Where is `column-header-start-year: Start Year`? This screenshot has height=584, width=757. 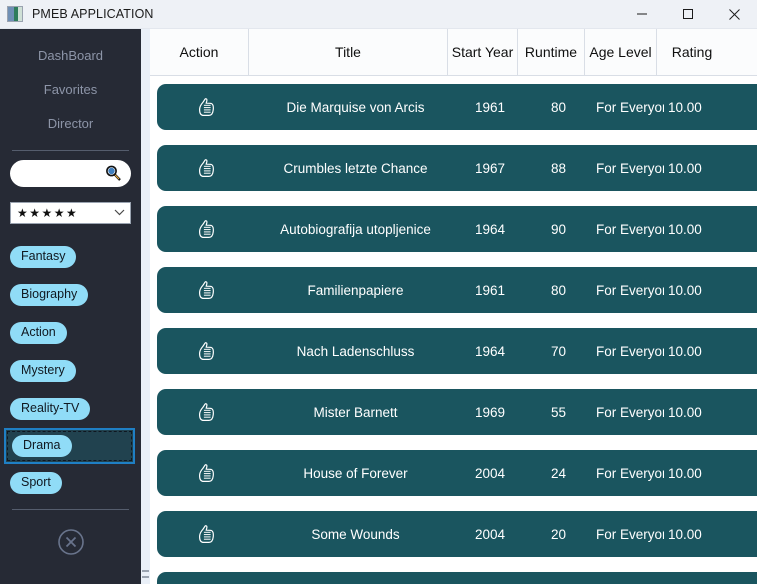 column-header-start-year: Start Year is located at coordinates (483, 52).